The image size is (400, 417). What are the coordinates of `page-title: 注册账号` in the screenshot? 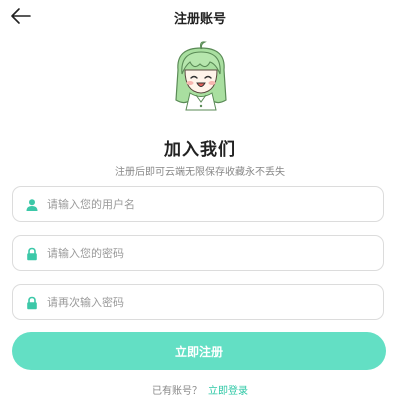 It's located at (199, 19).